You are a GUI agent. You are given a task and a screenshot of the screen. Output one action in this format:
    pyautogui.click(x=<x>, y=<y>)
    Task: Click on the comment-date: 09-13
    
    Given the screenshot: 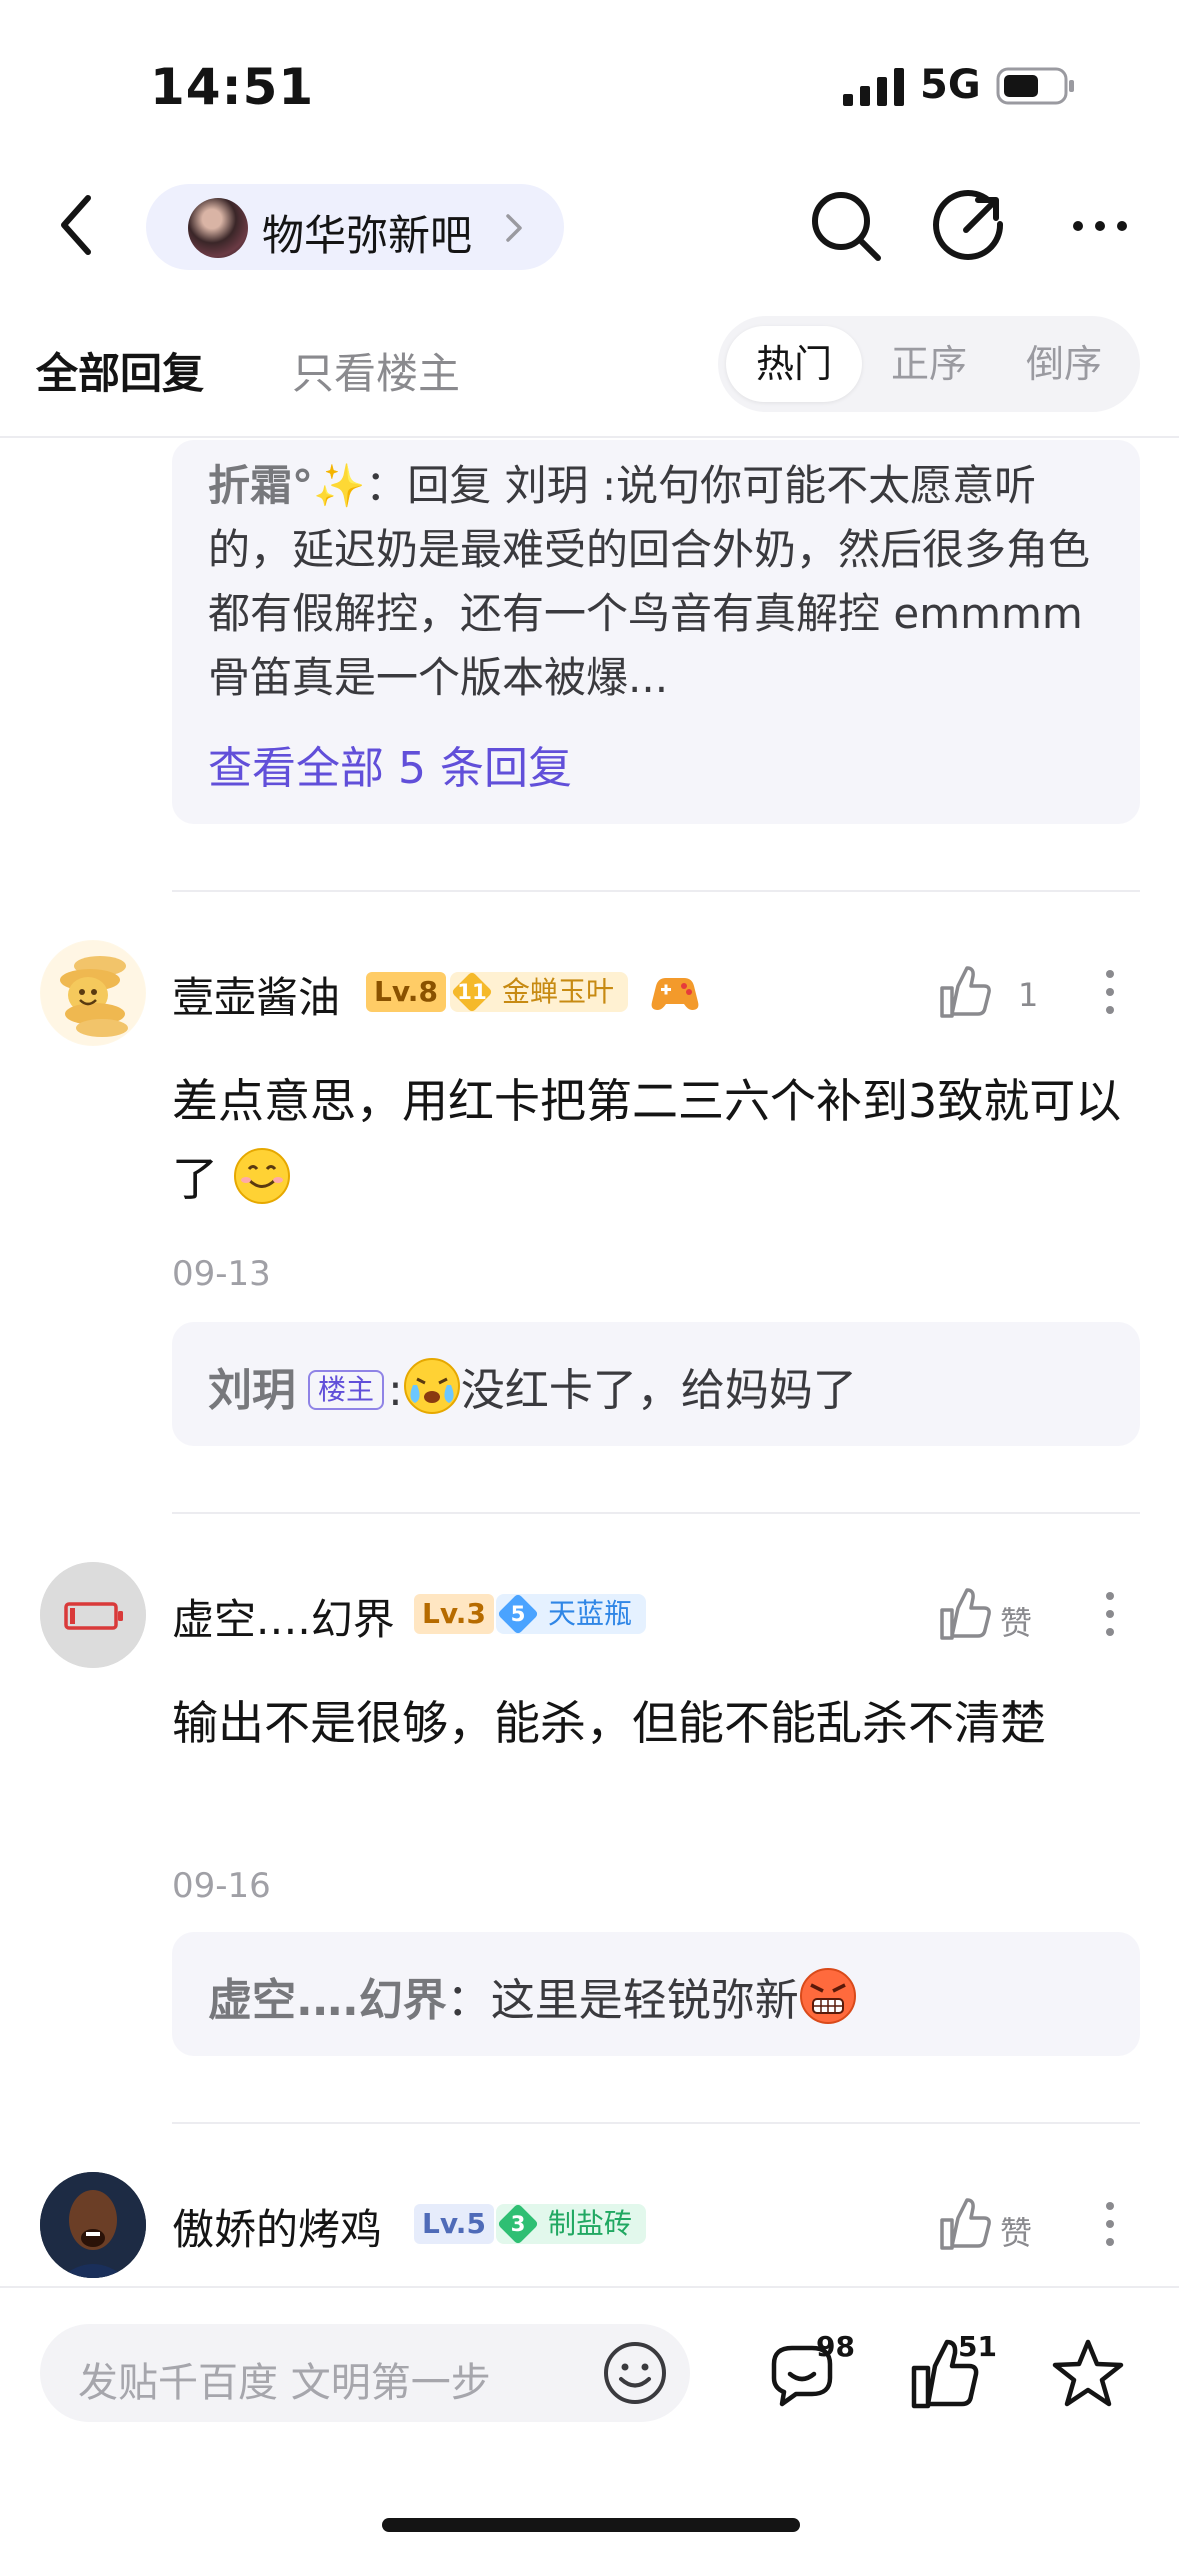 What is the action you would take?
    pyautogui.click(x=221, y=1274)
    